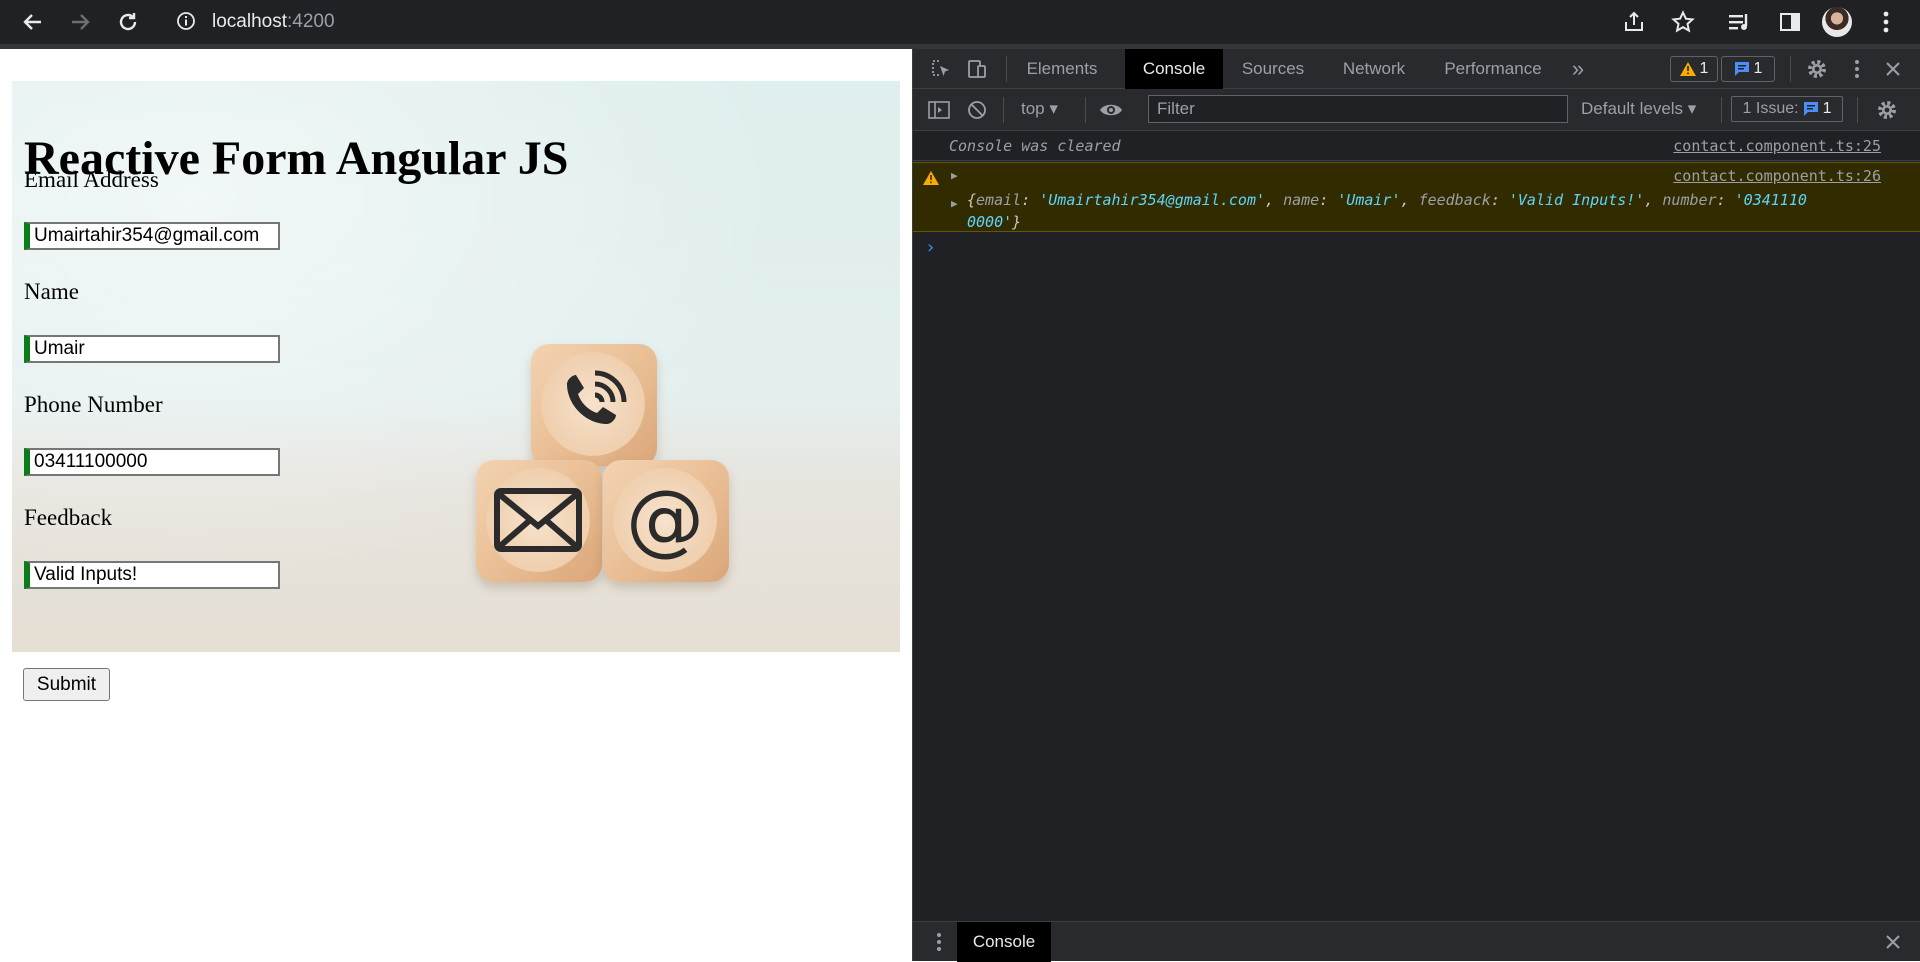 The width and height of the screenshot is (1920, 962). What do you see at coordinates (1039, 109) in the screenshot?
I see `context-selector: top ▾` at bounding box center [1039, 109].